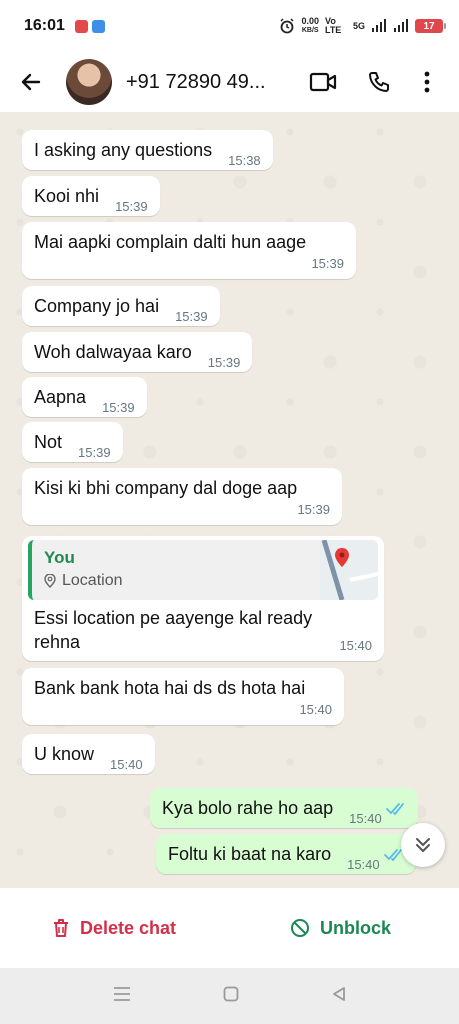 This screenshot has height=1024, width=459. I want to click on more-options-button, so click(427, 82).